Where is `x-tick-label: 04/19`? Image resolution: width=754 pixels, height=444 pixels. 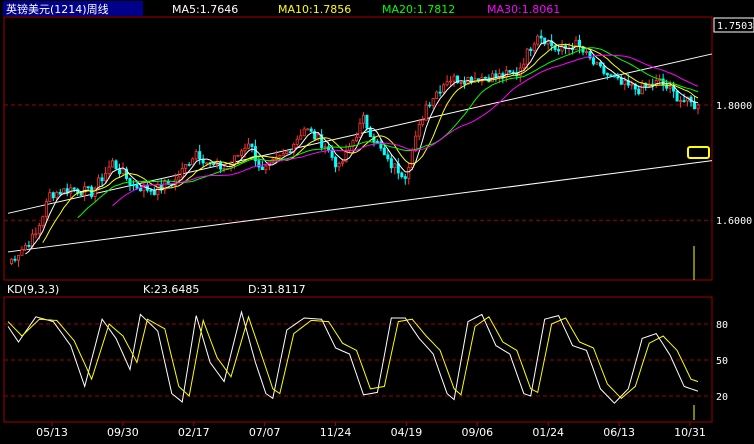
x-tick-label: 04/19 is located at coordinates (407, 432).